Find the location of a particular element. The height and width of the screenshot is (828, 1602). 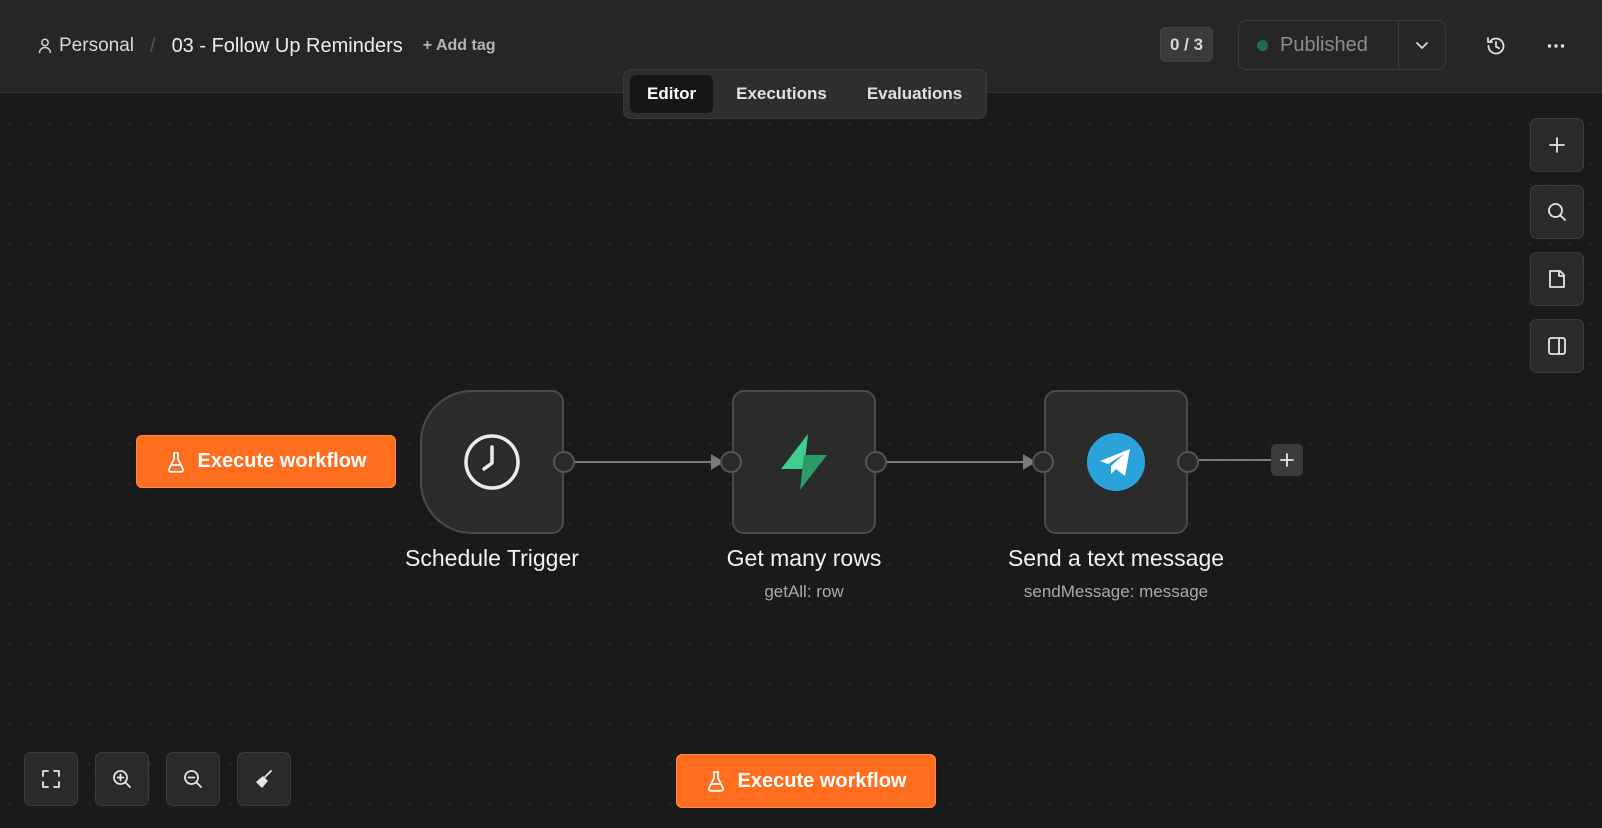

node-subtitle: sendMessage: message is located at coordinates (1116, 591).